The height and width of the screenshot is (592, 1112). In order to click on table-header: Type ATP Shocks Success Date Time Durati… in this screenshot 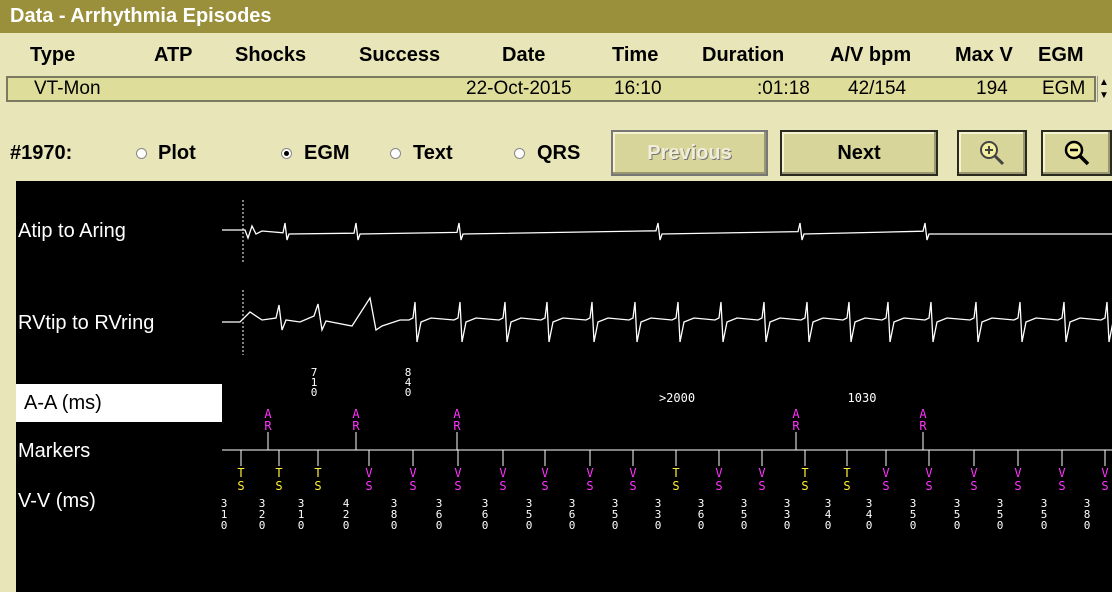, I will do `click(556, 58)`.